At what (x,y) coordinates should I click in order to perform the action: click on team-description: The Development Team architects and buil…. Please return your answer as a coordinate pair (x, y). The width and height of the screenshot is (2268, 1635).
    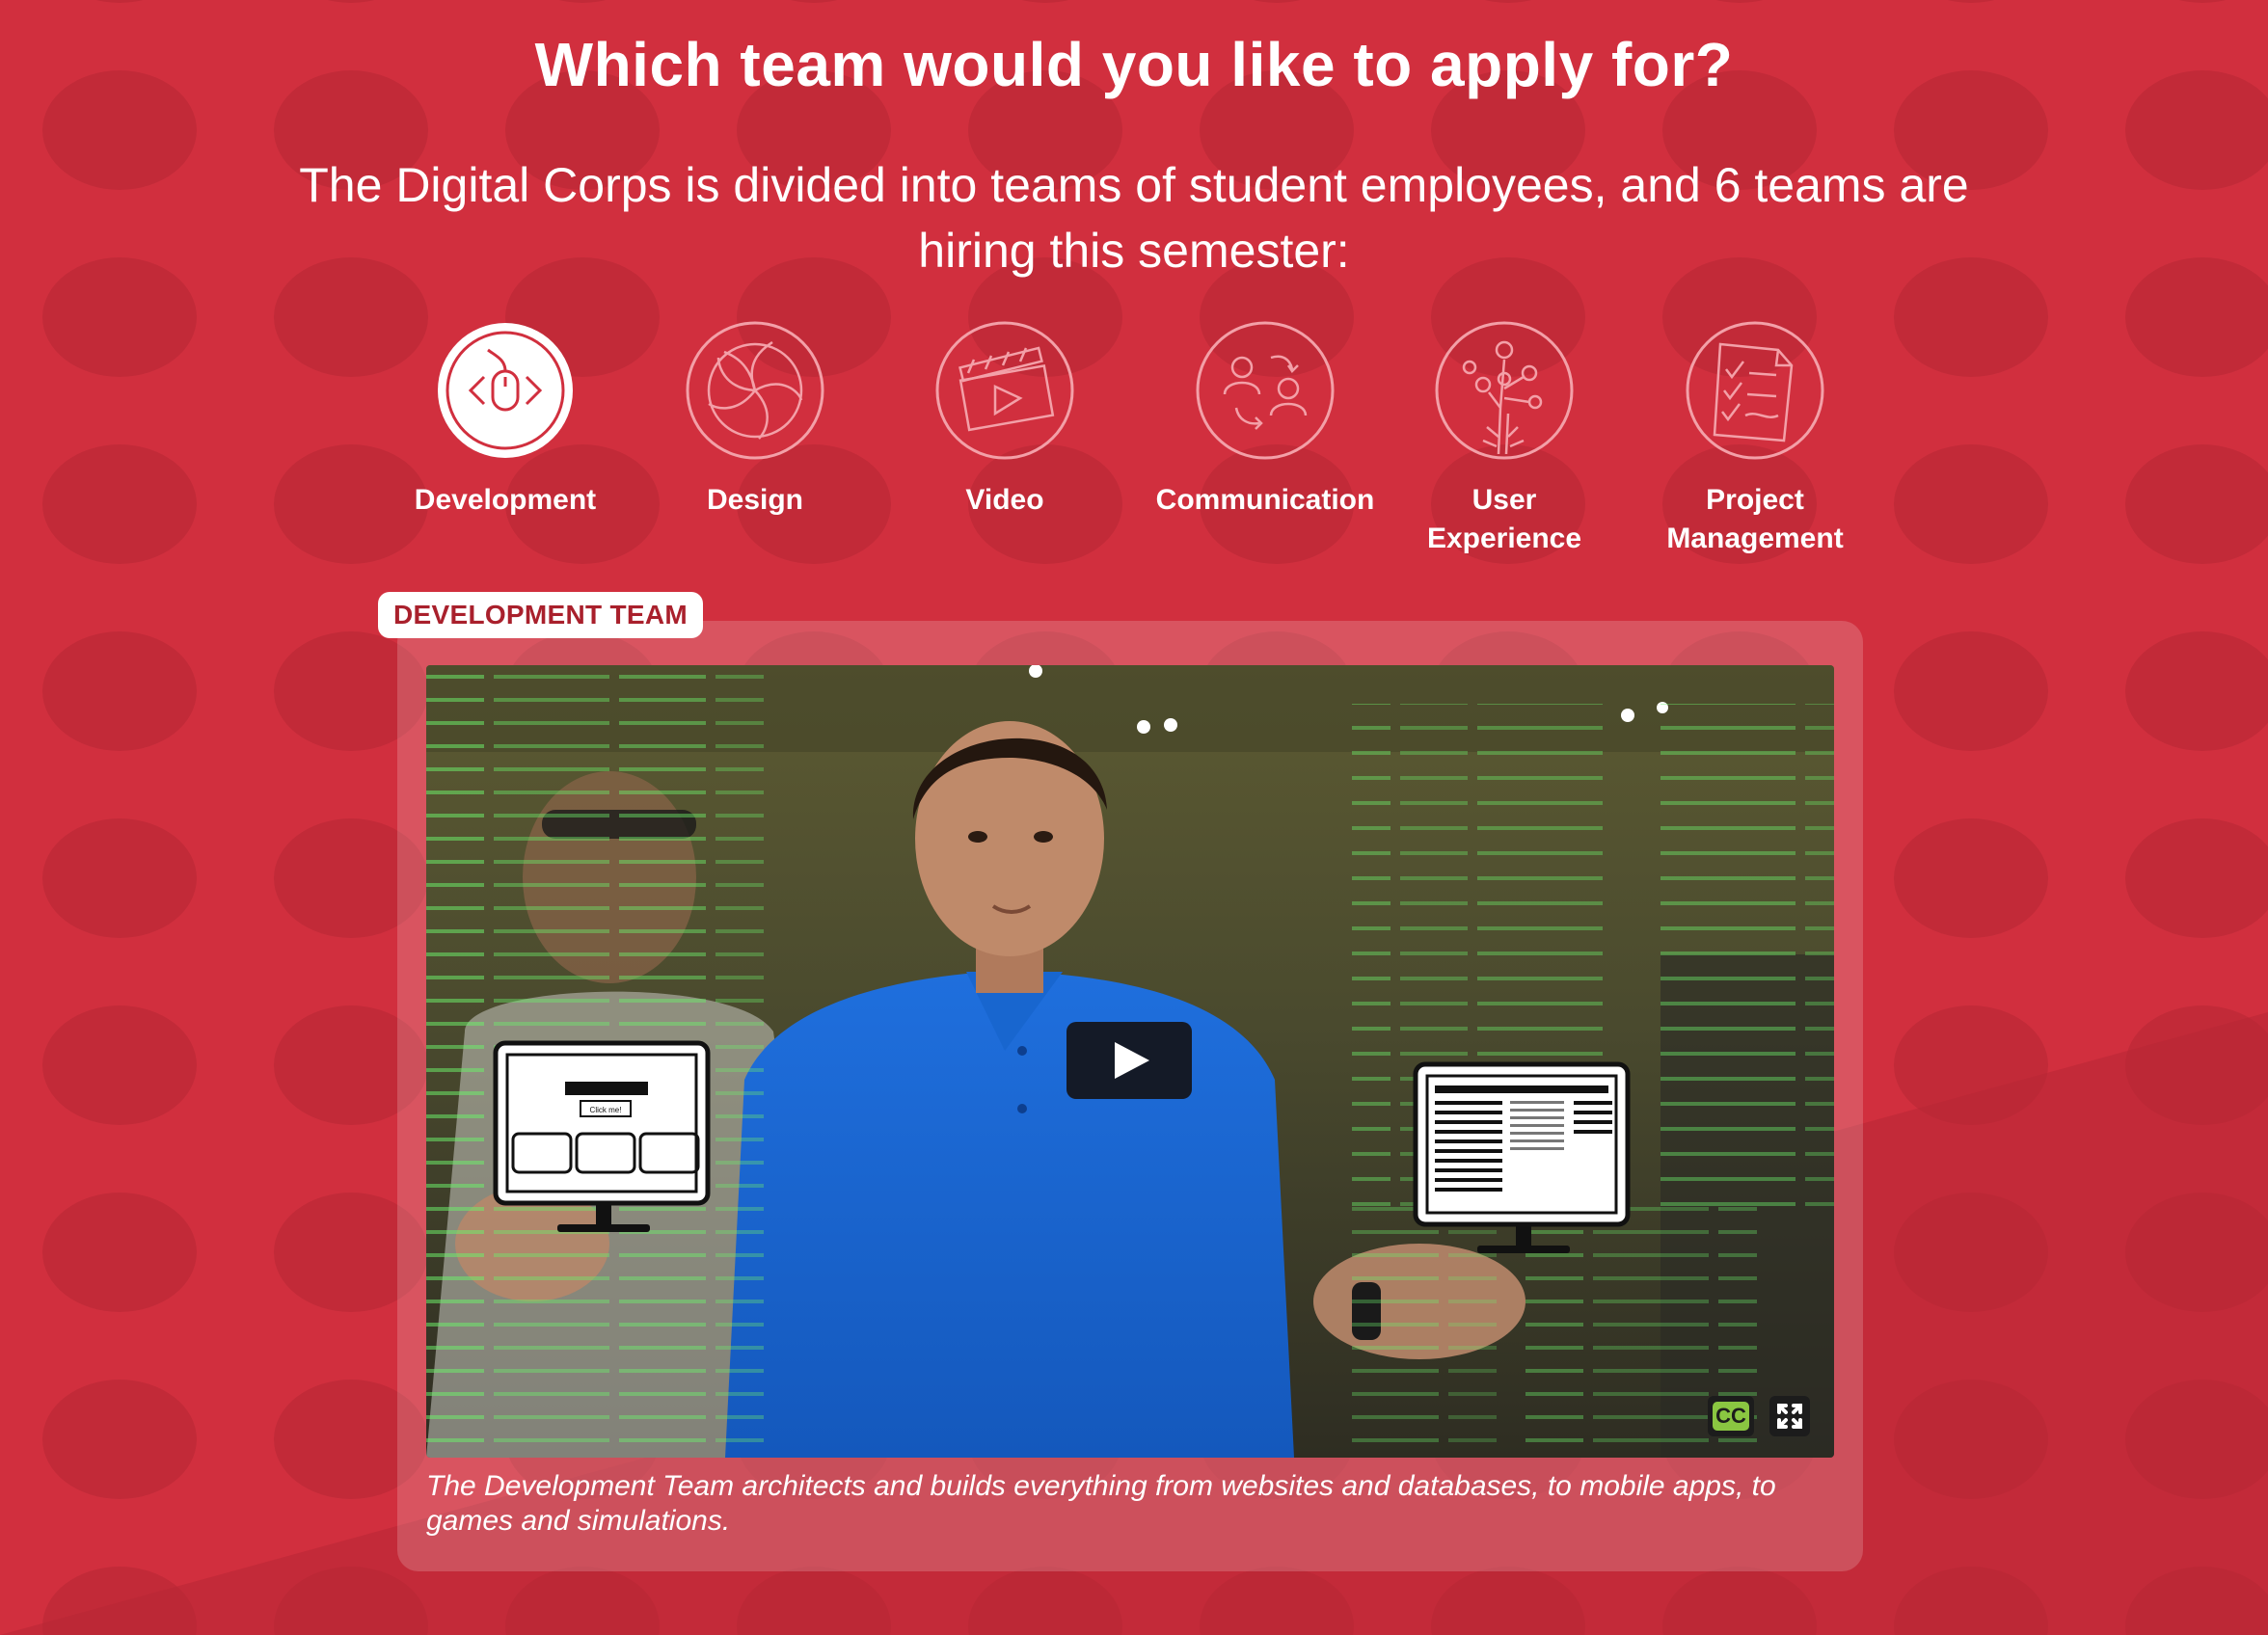
    Looking at the image, I should click on (1101, 1503).